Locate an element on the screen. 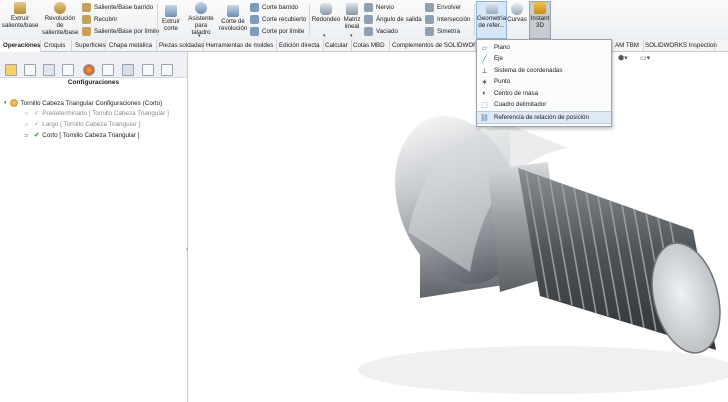  configuration-manager-icon is located at coordinates (49, 70).